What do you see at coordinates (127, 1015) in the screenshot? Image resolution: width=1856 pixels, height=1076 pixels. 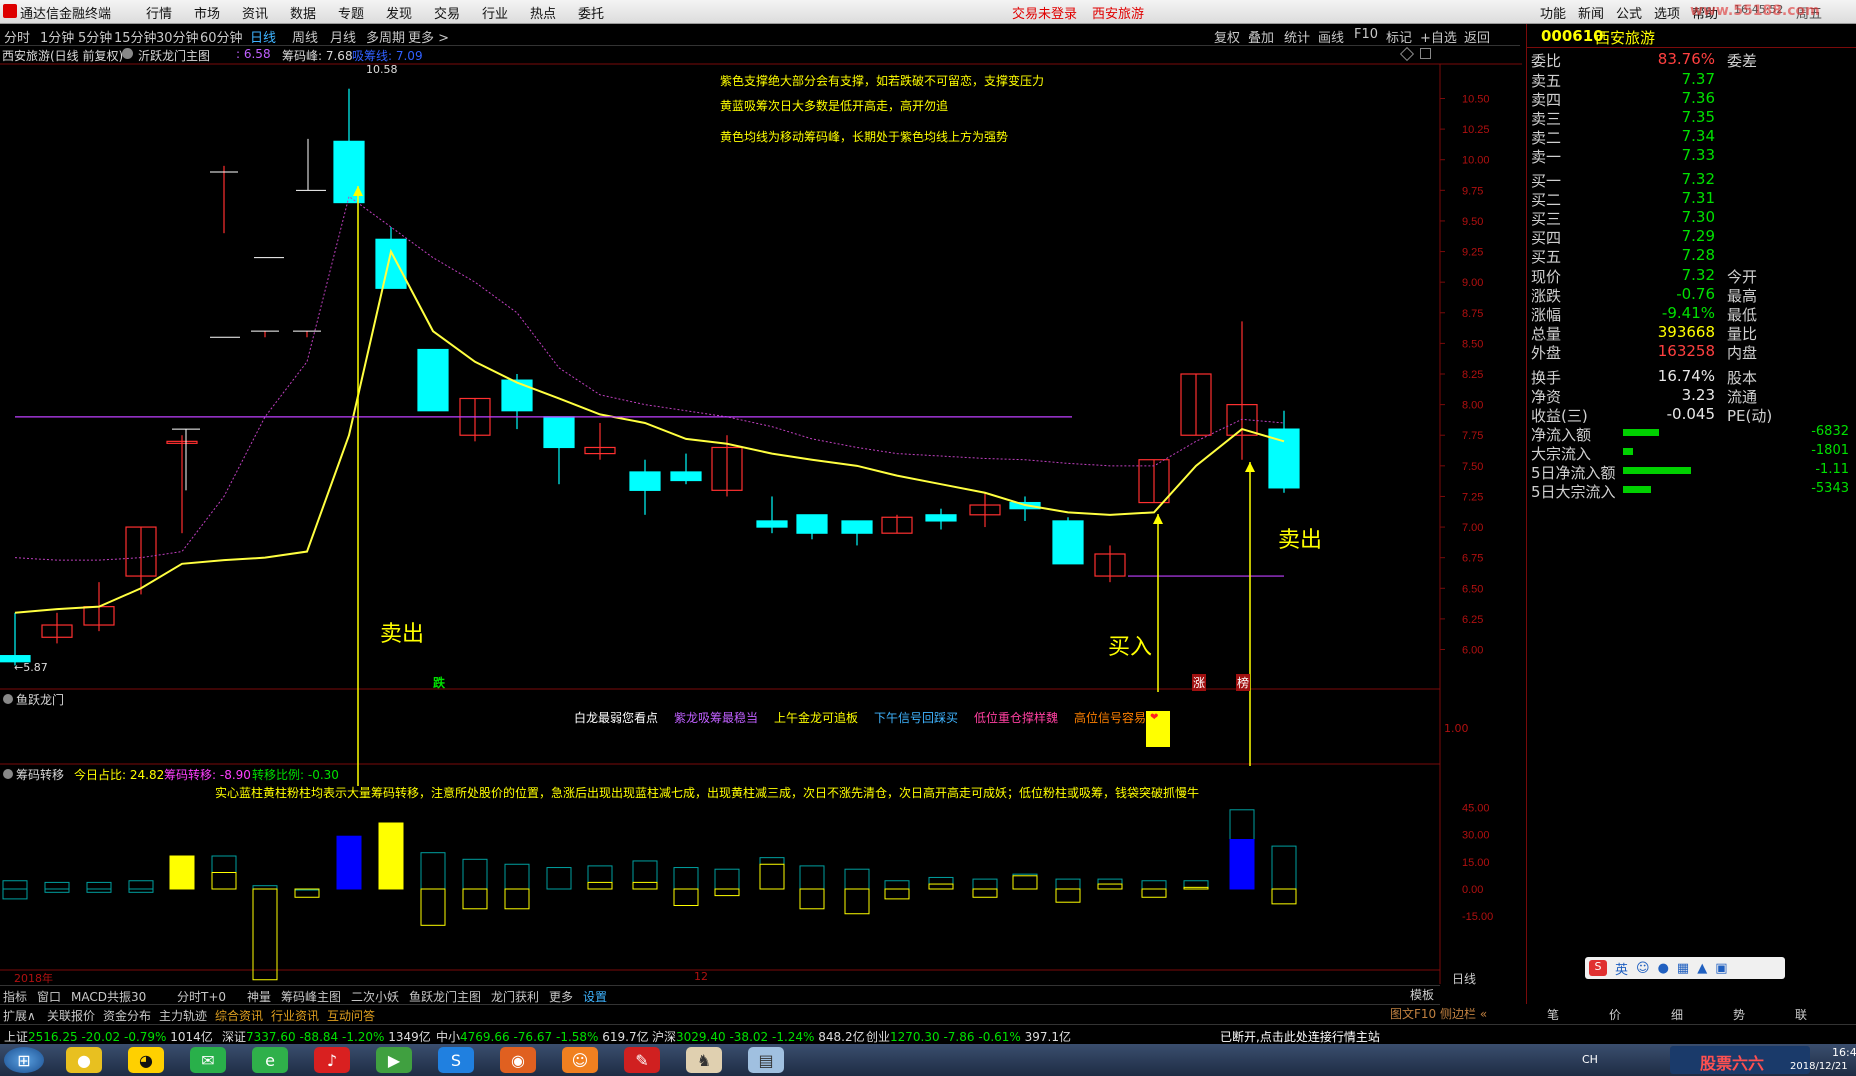 I see `info-tab-2: 资金分布` at bounding box center [127, 1015].